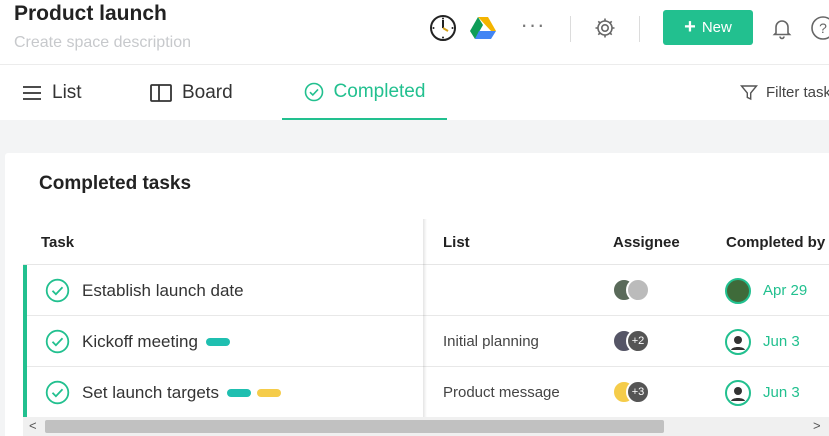 This screenshot has width=829, height=436. I want to click on list-icon, so click(32, 92).